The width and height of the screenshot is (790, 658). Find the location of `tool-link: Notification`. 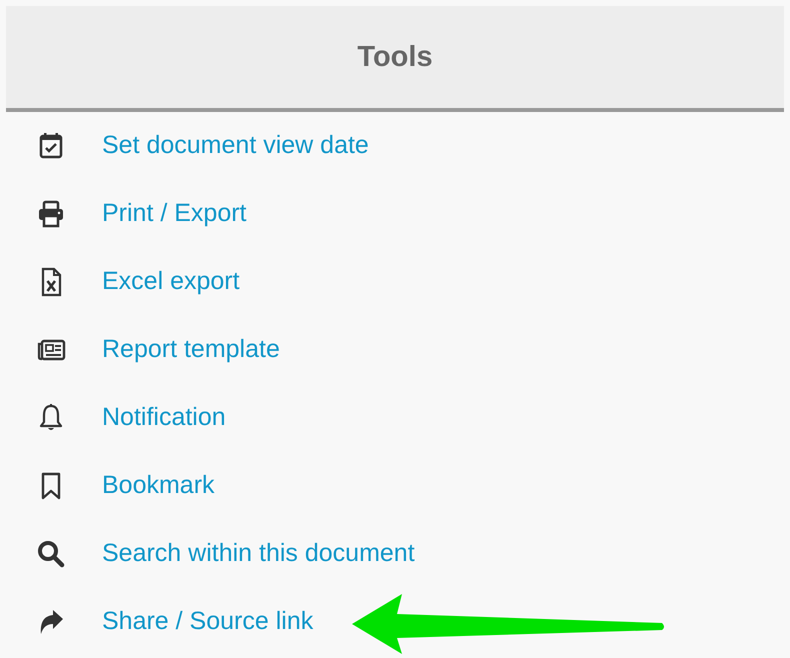

tool-link: Notification is located at coordinates (164, 418).